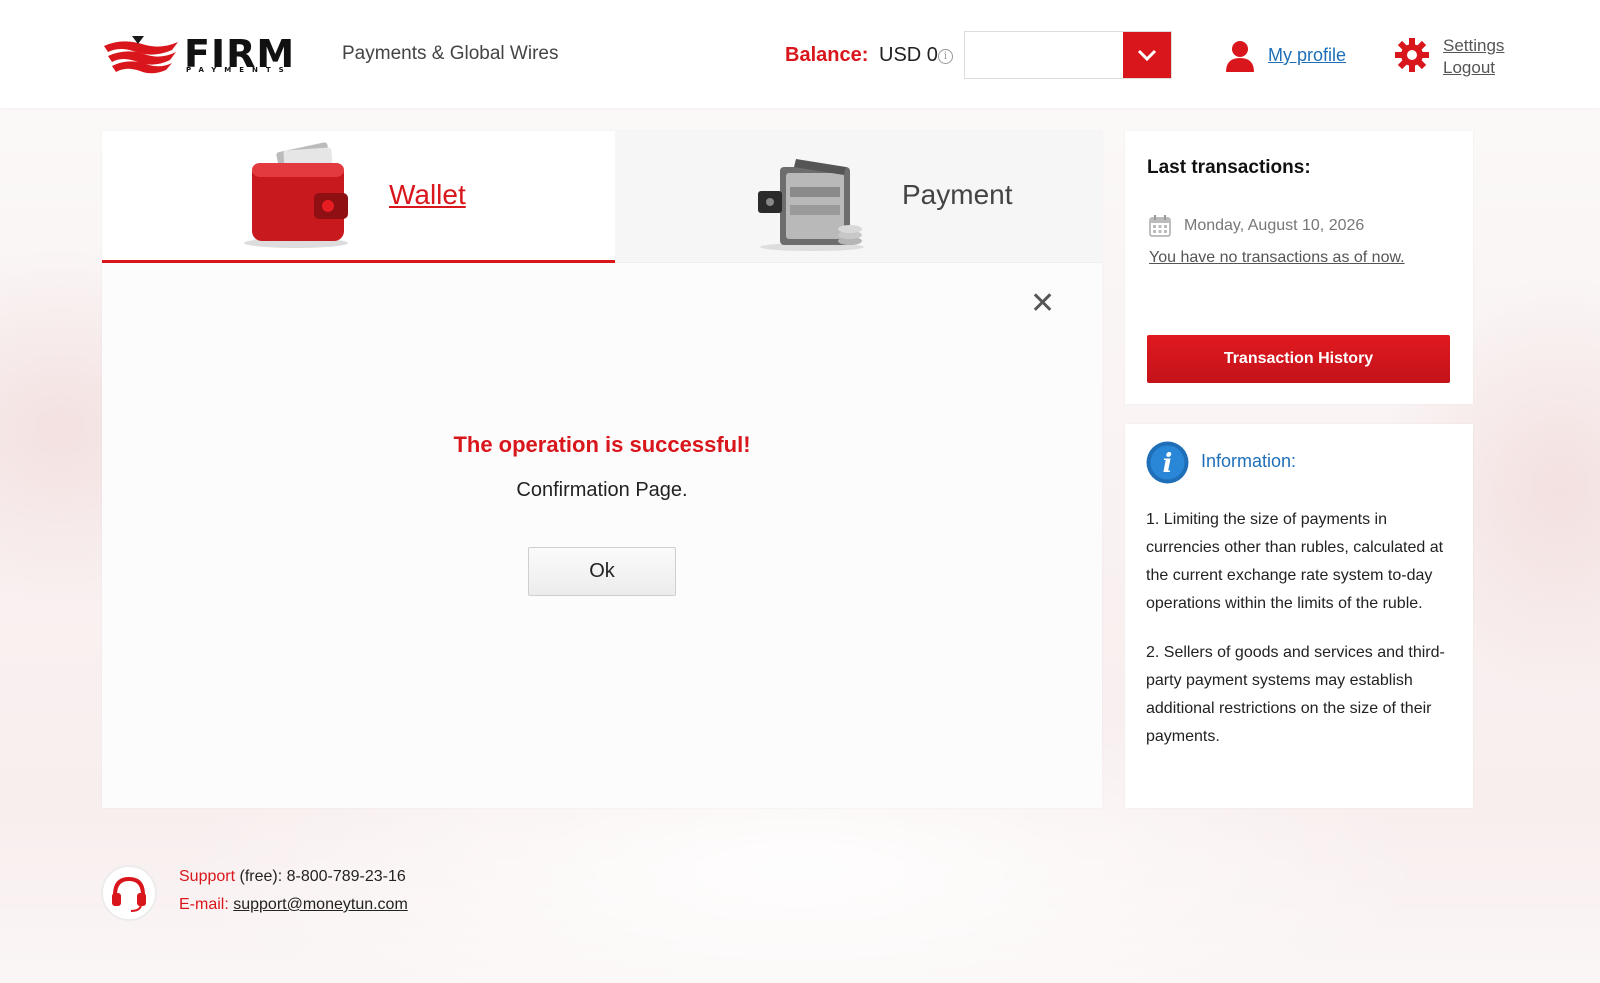 This screenshot has height=983, width=1600. Describe the element at coordinates (358, 197) in the screenshot. I see `tab-wallet: Wallet` at that location.